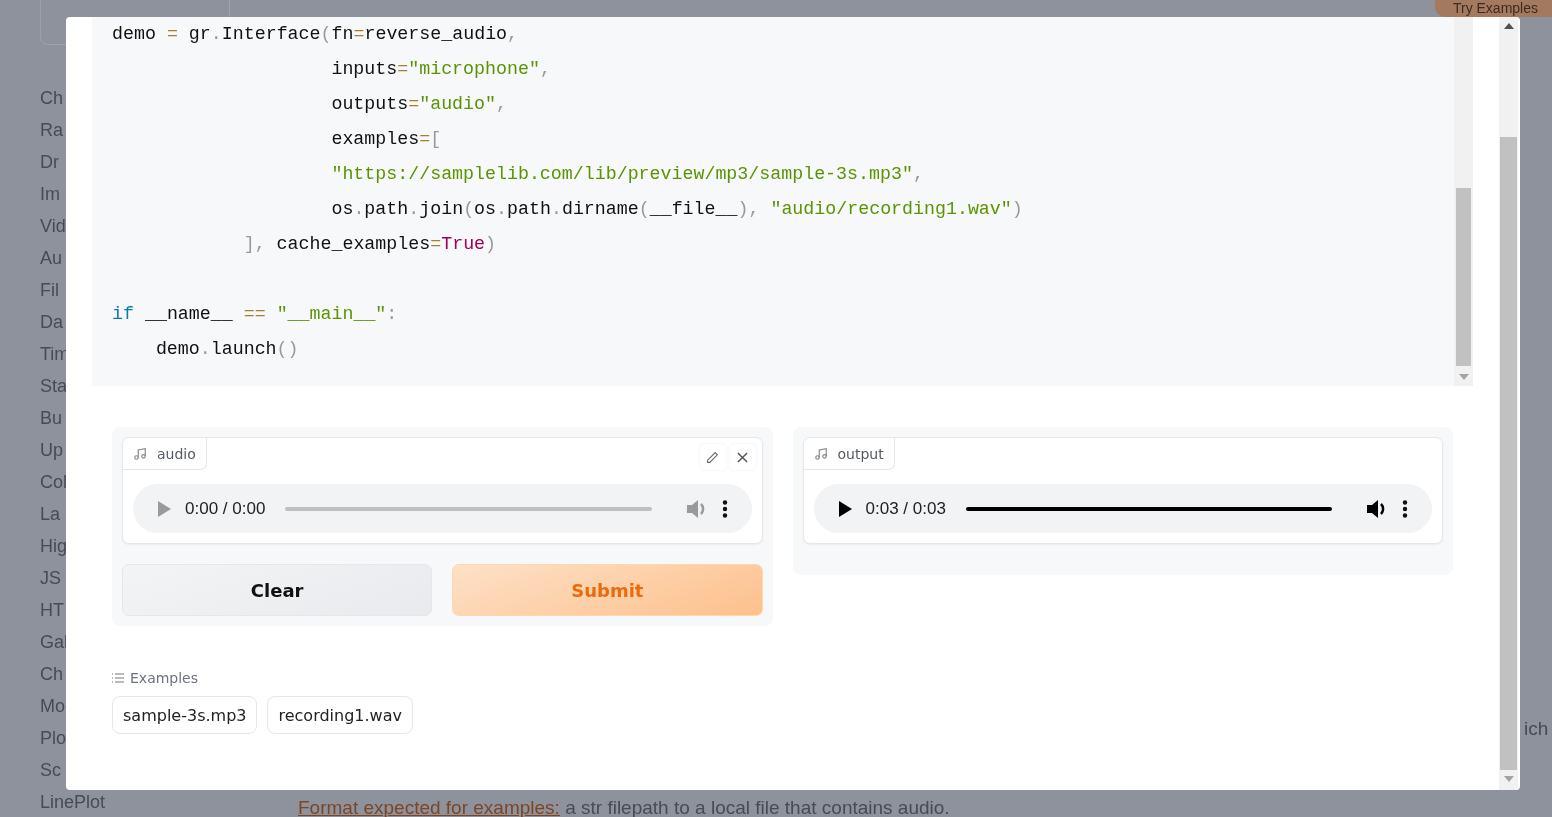 The image size is (1552, 817). What do you see at coordinates (52, 611) in the screenshot?
I see `sidebar-item: HT` at bounding box center [52, 611].